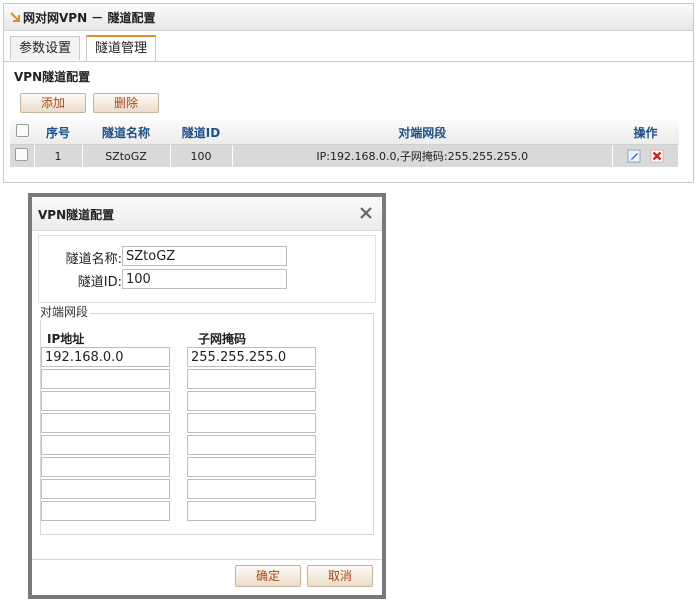  Describe the element at coordinates (126, 155) in the screenshot. I see `cell-name: SZtoGZ` at that location.